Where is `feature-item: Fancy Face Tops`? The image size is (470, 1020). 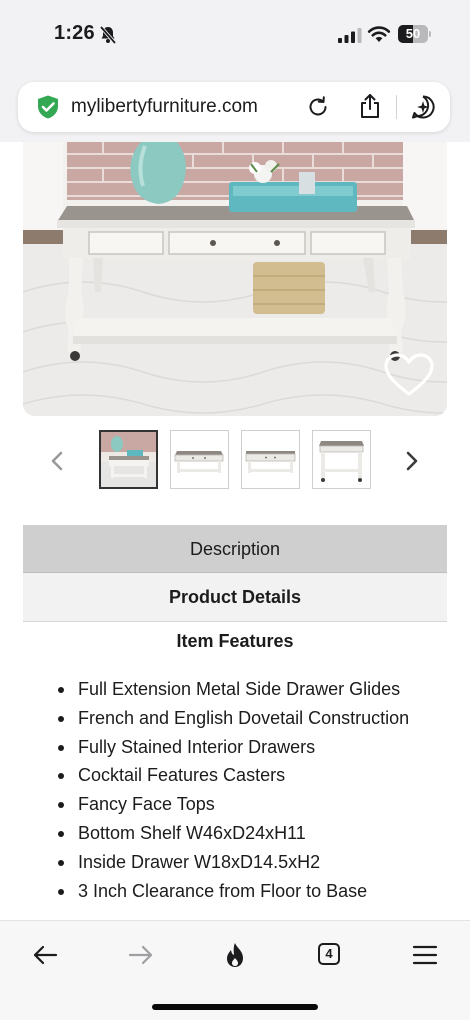
feature-item: Fancy Face Tops is located at coordinates (256, 804).